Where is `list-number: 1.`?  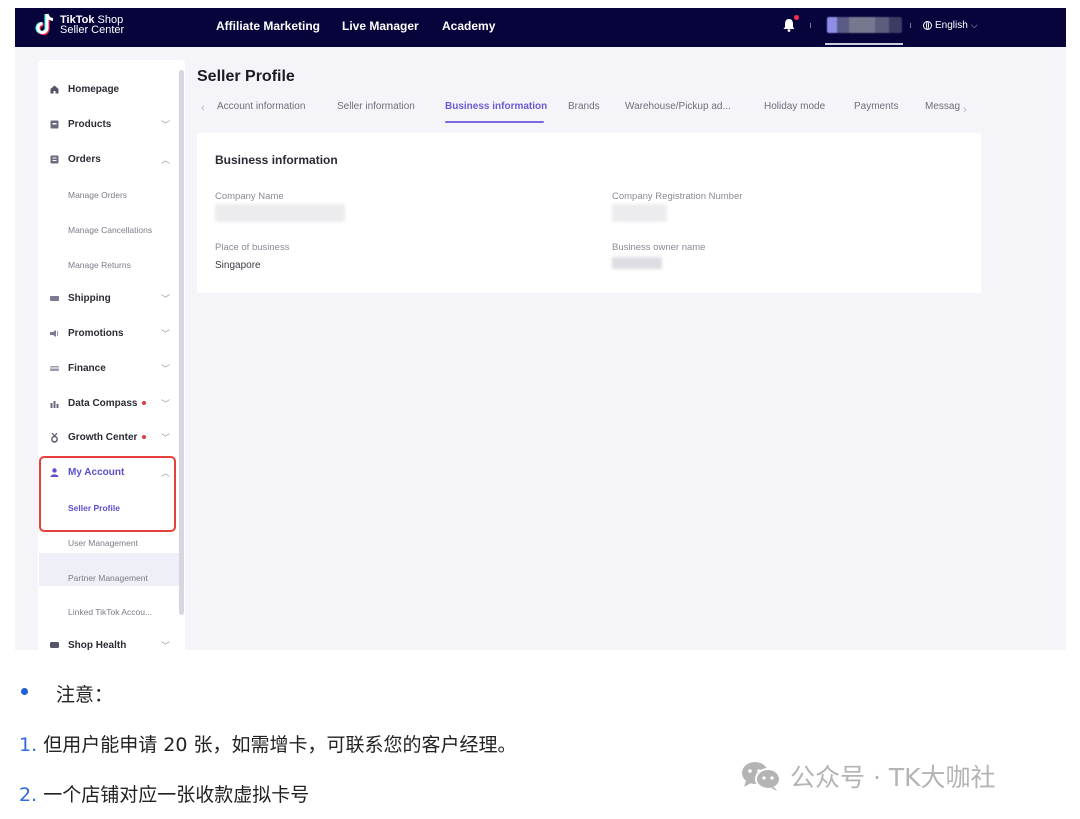
list-number: 1. is located at coordinates (28, 745).